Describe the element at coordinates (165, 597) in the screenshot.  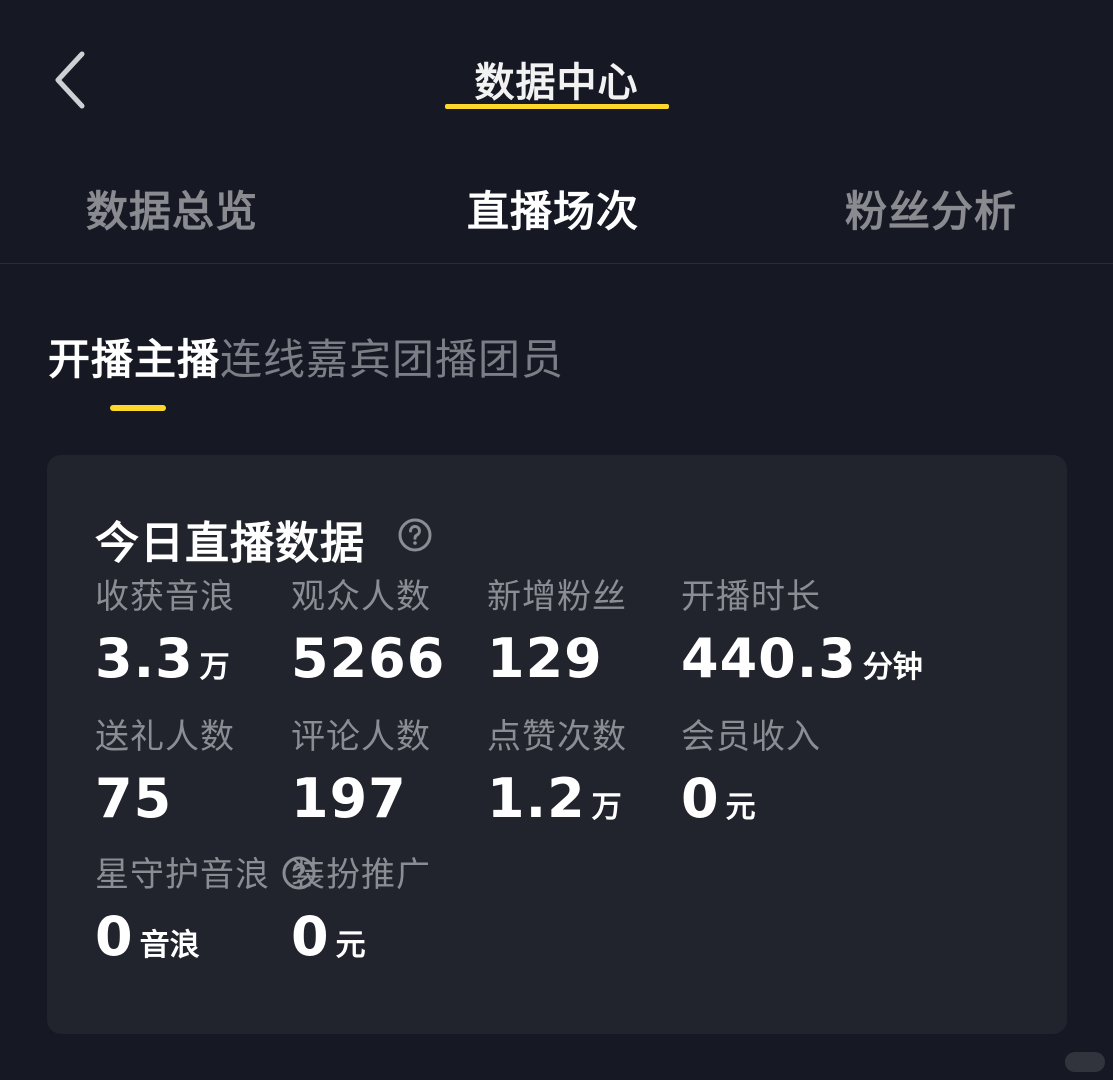
I see `metric-label: 收获音浪` at that location.